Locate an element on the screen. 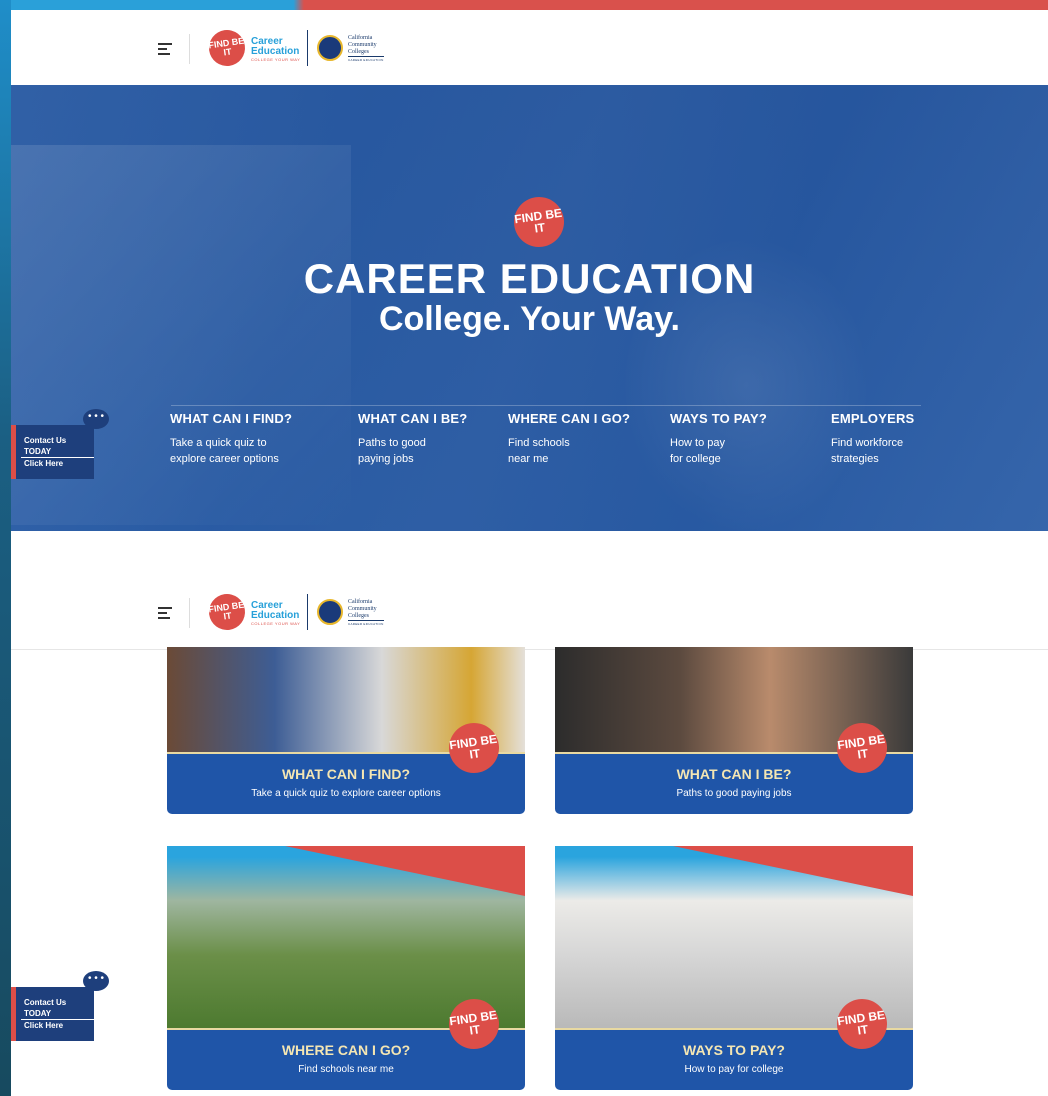  window-left-edge is located at coordinates (5, 548).